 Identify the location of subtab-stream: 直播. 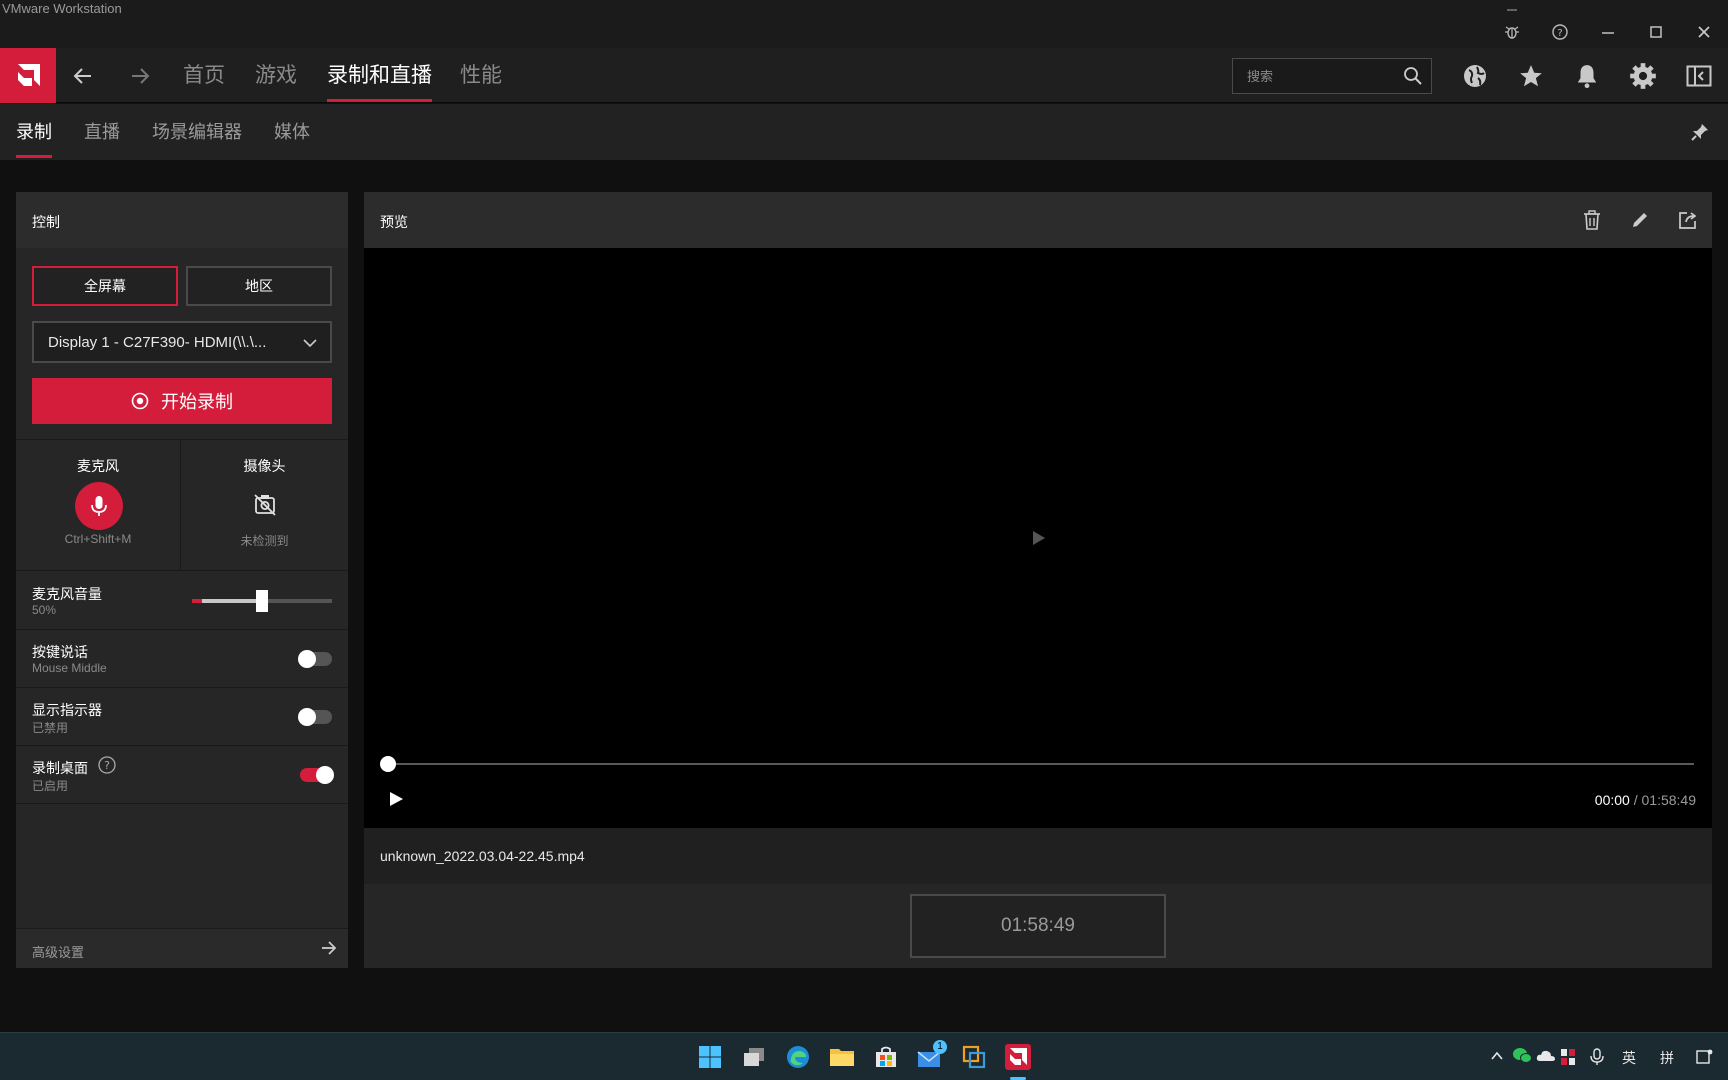
(102, 132).